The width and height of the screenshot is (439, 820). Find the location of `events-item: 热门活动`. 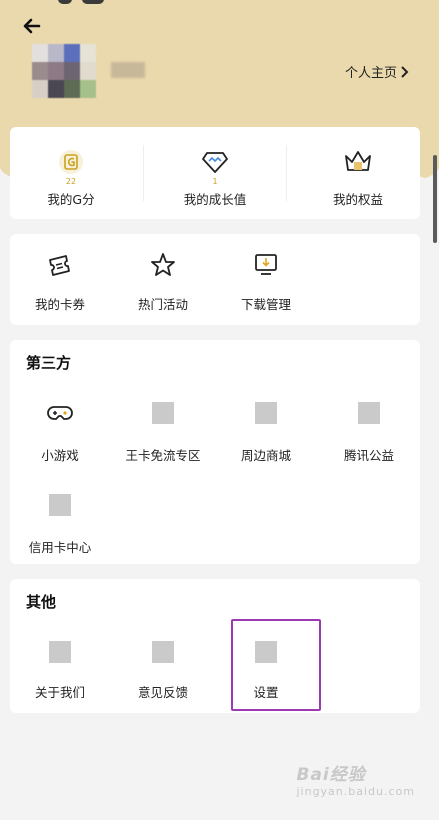

events-item: 热门活动 is located at coordinates (163, 281).